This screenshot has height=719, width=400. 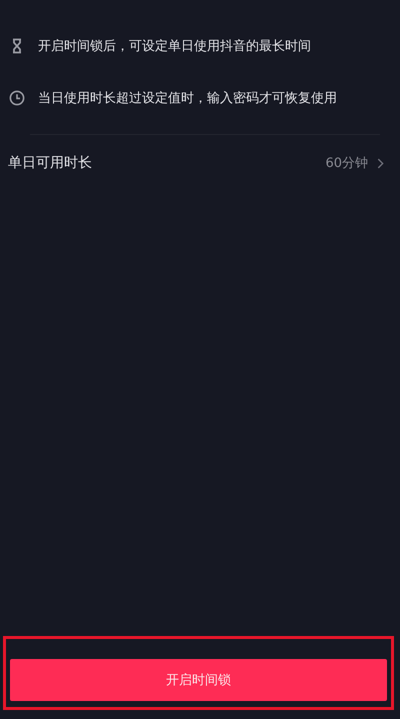 I want to click on tip-text: 开启时间锁后，可设定单日使用抖音的最长时间, so click(x=174, y=46).